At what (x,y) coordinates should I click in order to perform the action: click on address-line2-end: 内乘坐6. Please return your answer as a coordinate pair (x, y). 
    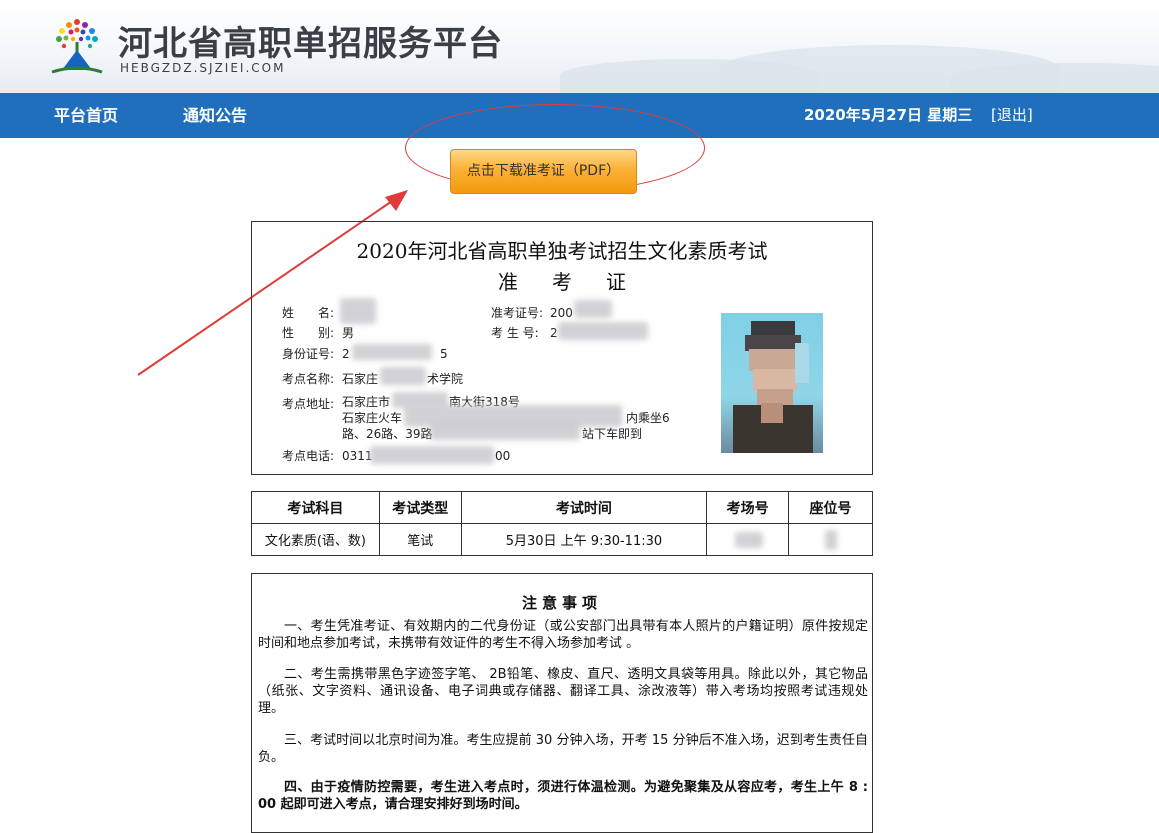
    Looking at the image, I should click on (648, 418).